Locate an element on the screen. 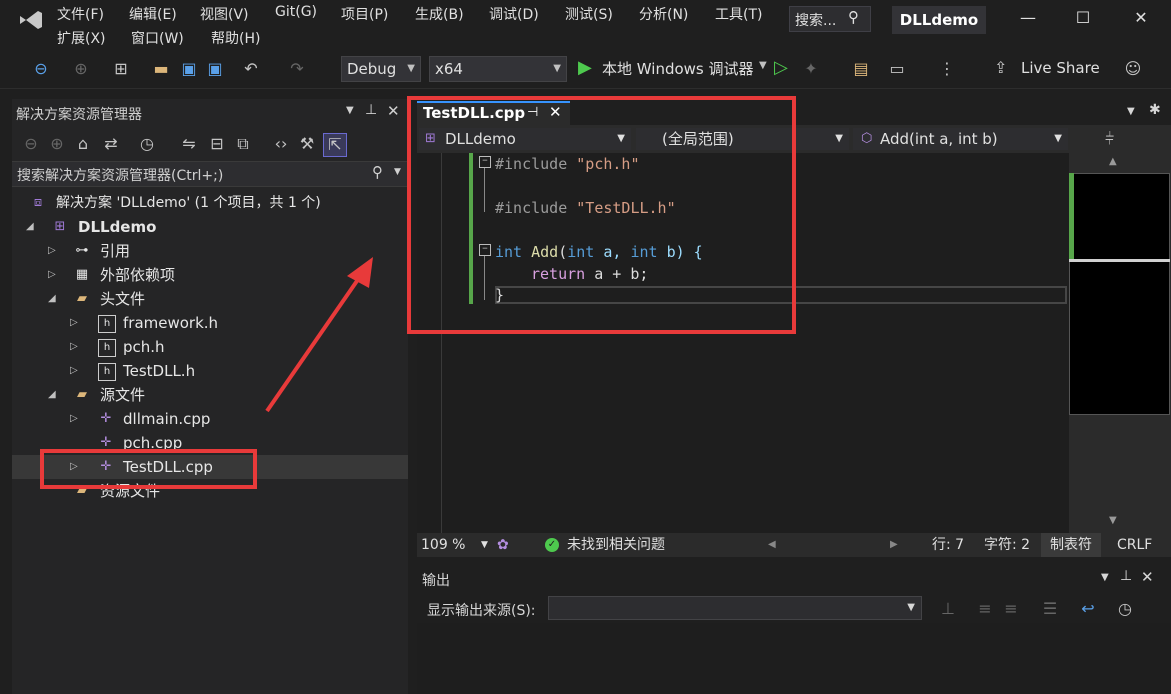 Image resolution: width=1171 pixels, height=694 pixels. copilot-icon: ✿ is located at coordinates (503, 545).